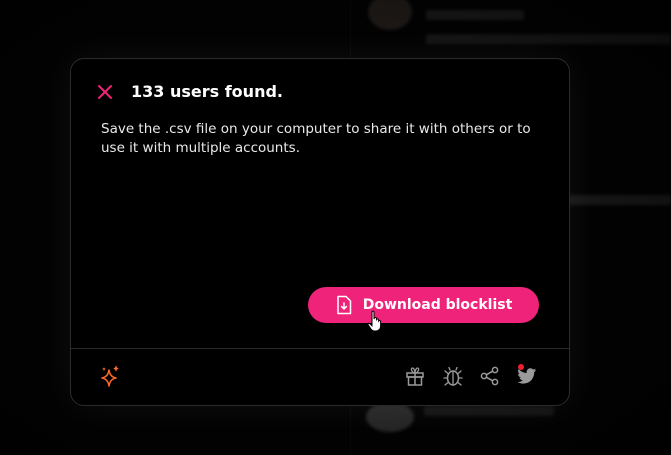 The image size is (671, 455). I want to click on gift-icon, so click(415, 376).